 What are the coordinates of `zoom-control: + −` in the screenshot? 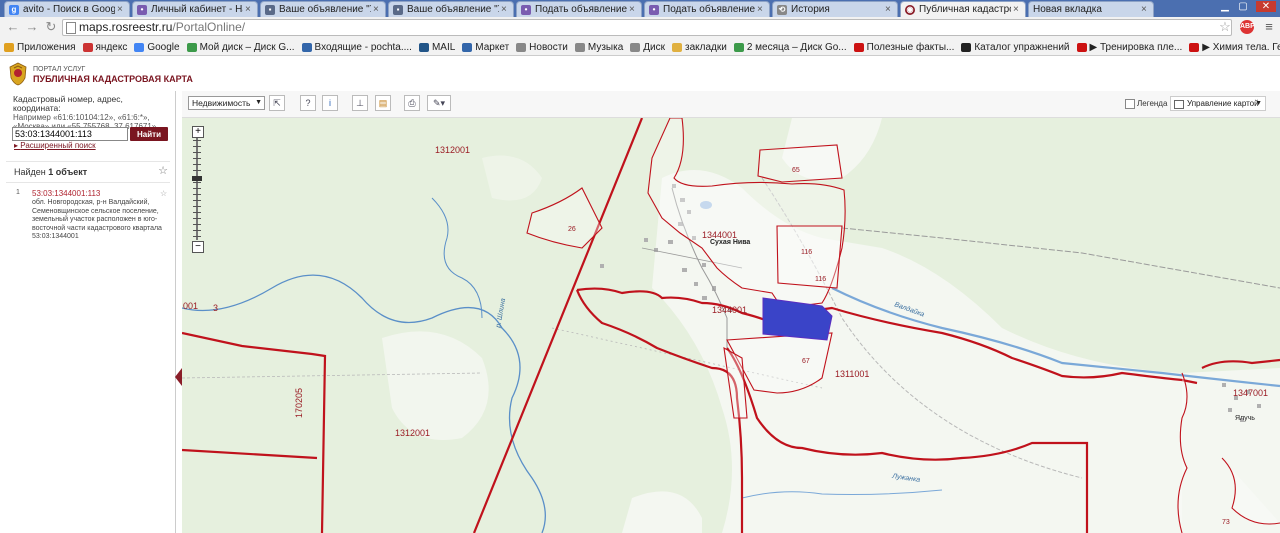 It's located at (198, 189).